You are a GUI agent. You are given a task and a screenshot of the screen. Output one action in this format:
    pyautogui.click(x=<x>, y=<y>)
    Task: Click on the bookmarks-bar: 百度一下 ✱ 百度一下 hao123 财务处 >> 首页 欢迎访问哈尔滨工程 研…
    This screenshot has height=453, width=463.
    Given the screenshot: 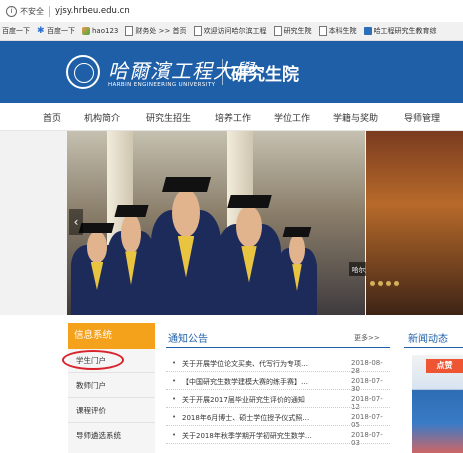 What is the action you would take?
    pyautogui.click(x=231, y=31)
    